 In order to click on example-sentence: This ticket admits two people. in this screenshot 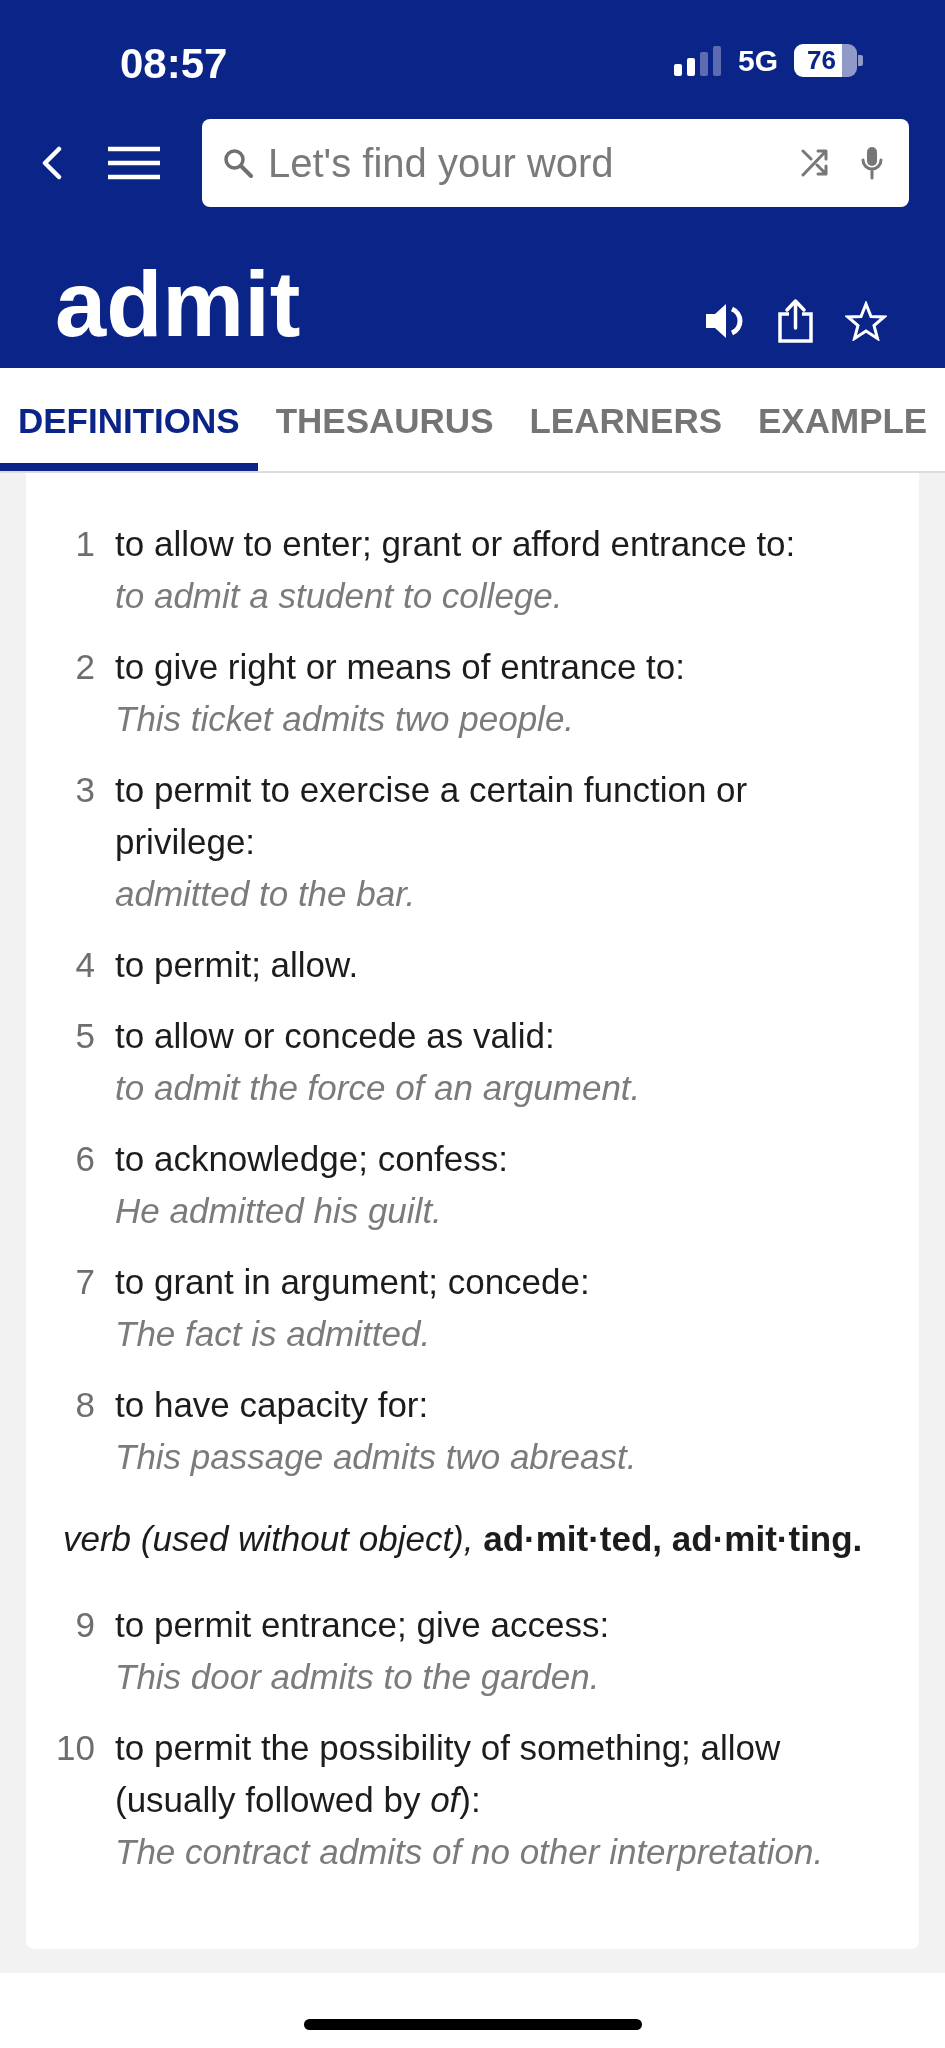, I will do `click(345, 719)`.